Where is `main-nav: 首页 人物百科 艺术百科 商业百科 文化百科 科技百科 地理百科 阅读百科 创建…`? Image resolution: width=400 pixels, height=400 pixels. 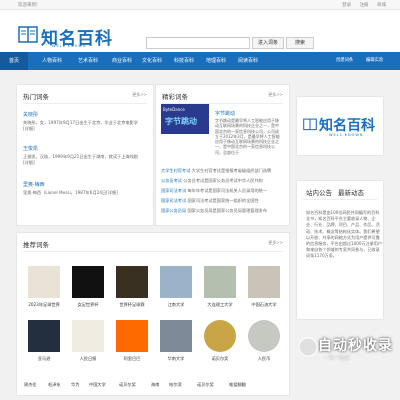 main-nav: 首页 人物百科 艺术百科 商业百科 文化百科 科技百科 地理百科 阅读百科 创建… is located at coordinates (200, 61).